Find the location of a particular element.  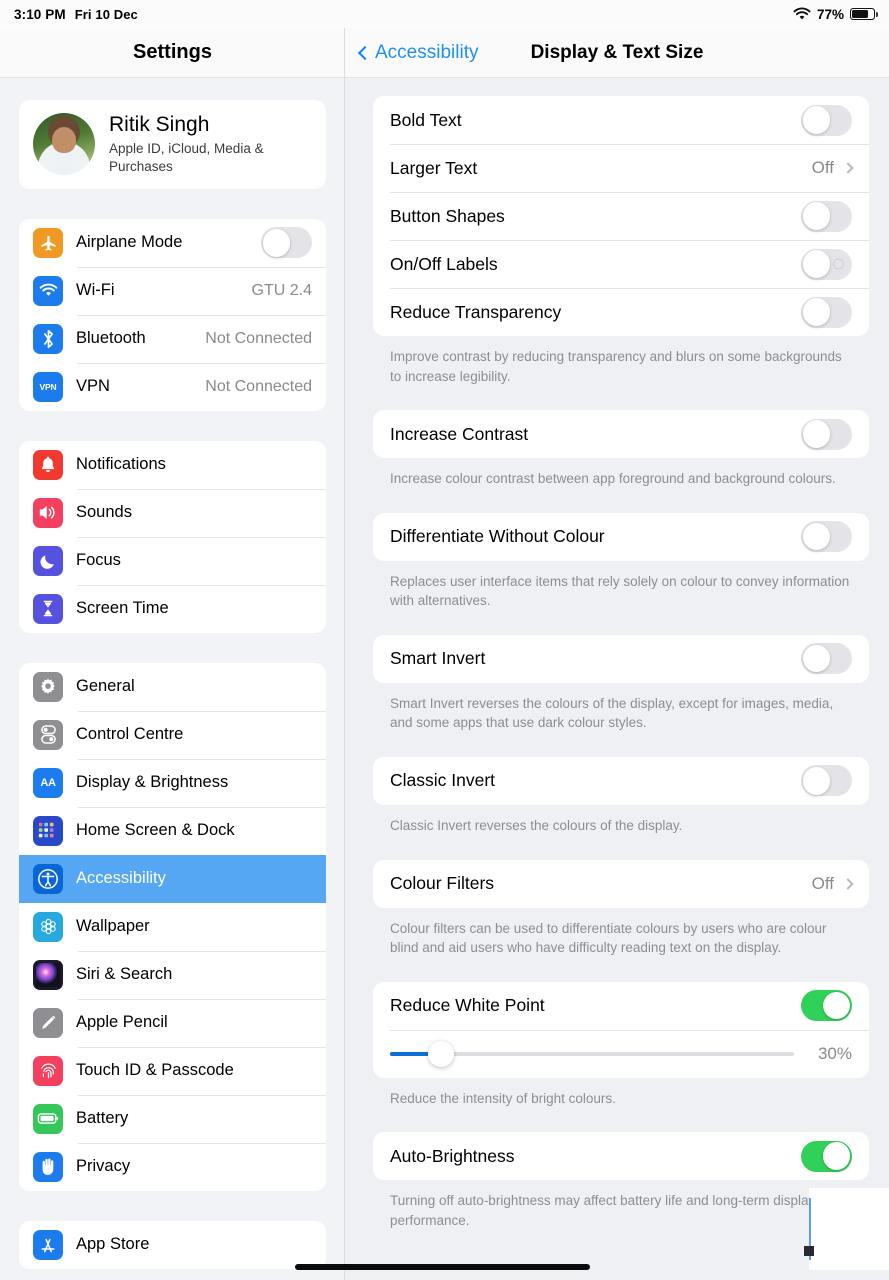

toggle-smart-invert is located at coordinates (826, 659).